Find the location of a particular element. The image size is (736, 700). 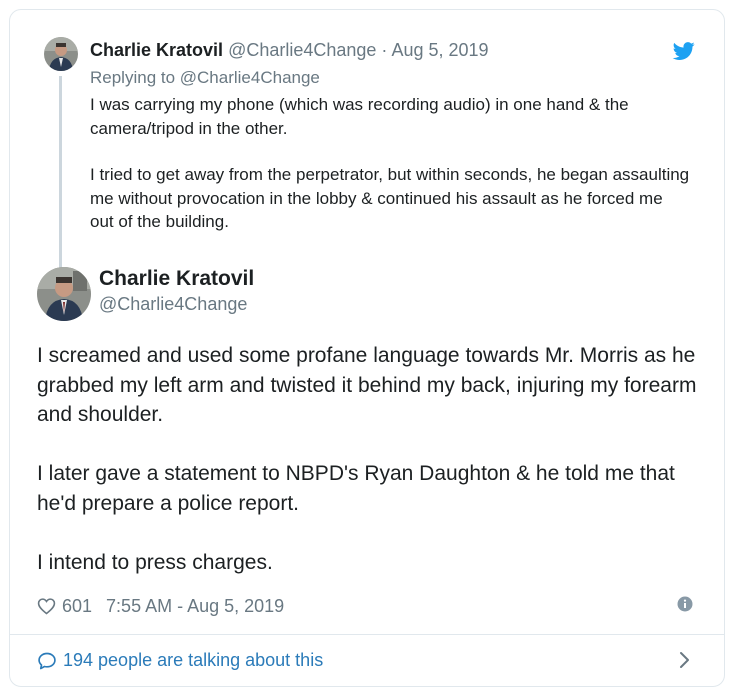

tweet-meta-row: 601 7:55 AM - Aug 5, 2019 is located at coordinates (160, 606).